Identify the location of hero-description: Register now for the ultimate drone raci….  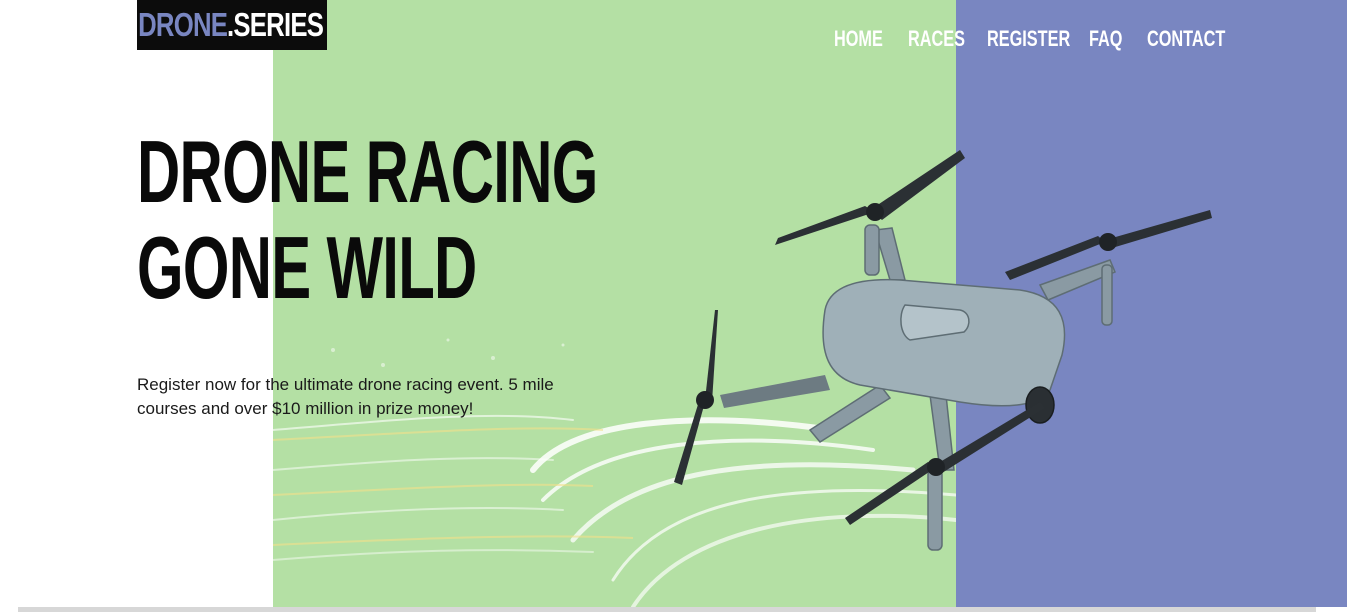
(345, 396).